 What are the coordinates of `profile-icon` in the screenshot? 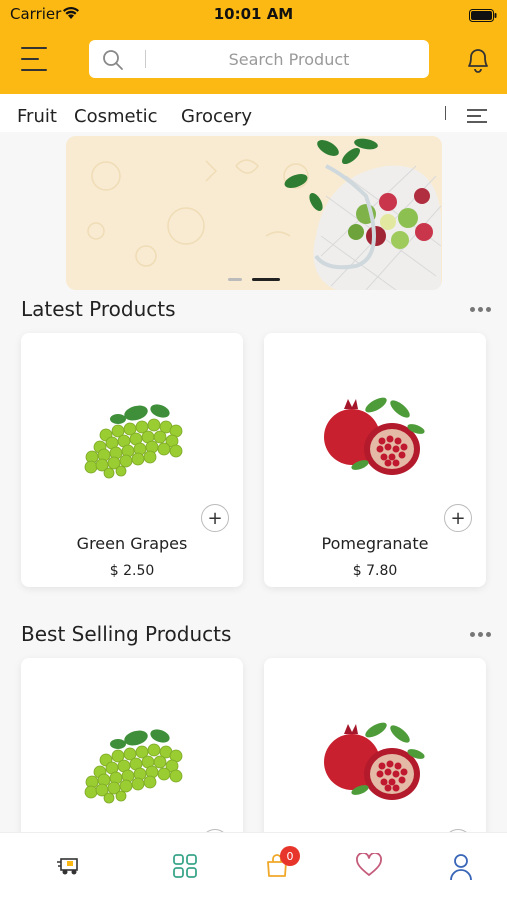 It's located at (461, 869).